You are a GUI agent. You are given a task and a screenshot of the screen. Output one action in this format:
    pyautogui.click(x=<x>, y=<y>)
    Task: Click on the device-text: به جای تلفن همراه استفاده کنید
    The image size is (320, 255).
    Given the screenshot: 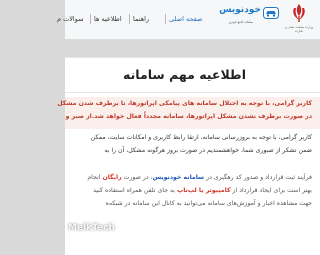 What is the action you would take?
    pyautogui.click(x=135, y=190)
    